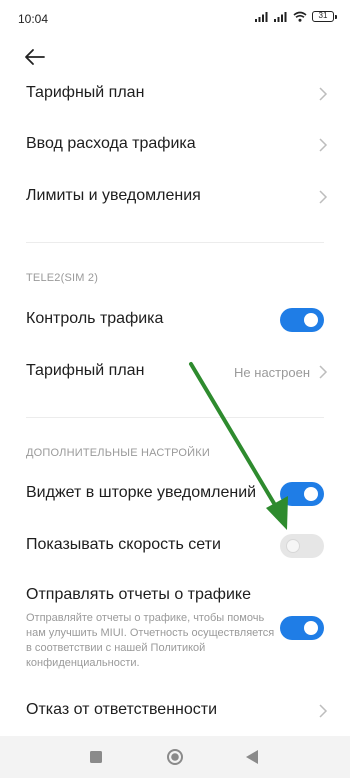 This screenshot has height=778, width=350. Describe the element at coordinates (118, 453) in the screenshot. I see `extra-settings-section-header: ДОПОЛНИТЕЛЬНЫЕ НАСТРОЙКИ` at that location.